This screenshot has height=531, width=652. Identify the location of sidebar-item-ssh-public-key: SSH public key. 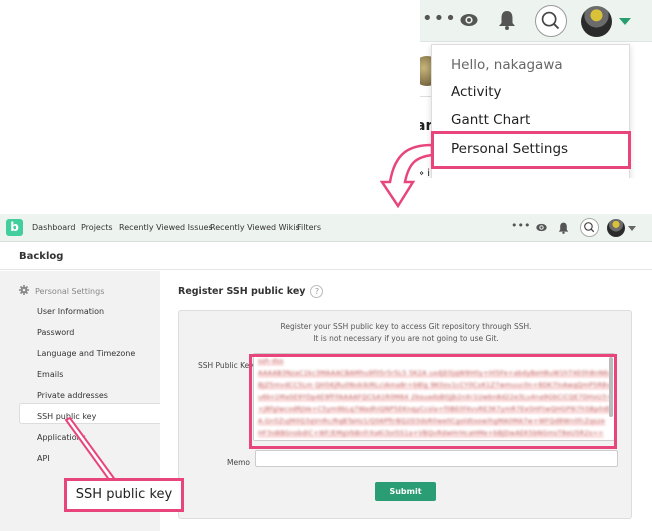
(66, 416).